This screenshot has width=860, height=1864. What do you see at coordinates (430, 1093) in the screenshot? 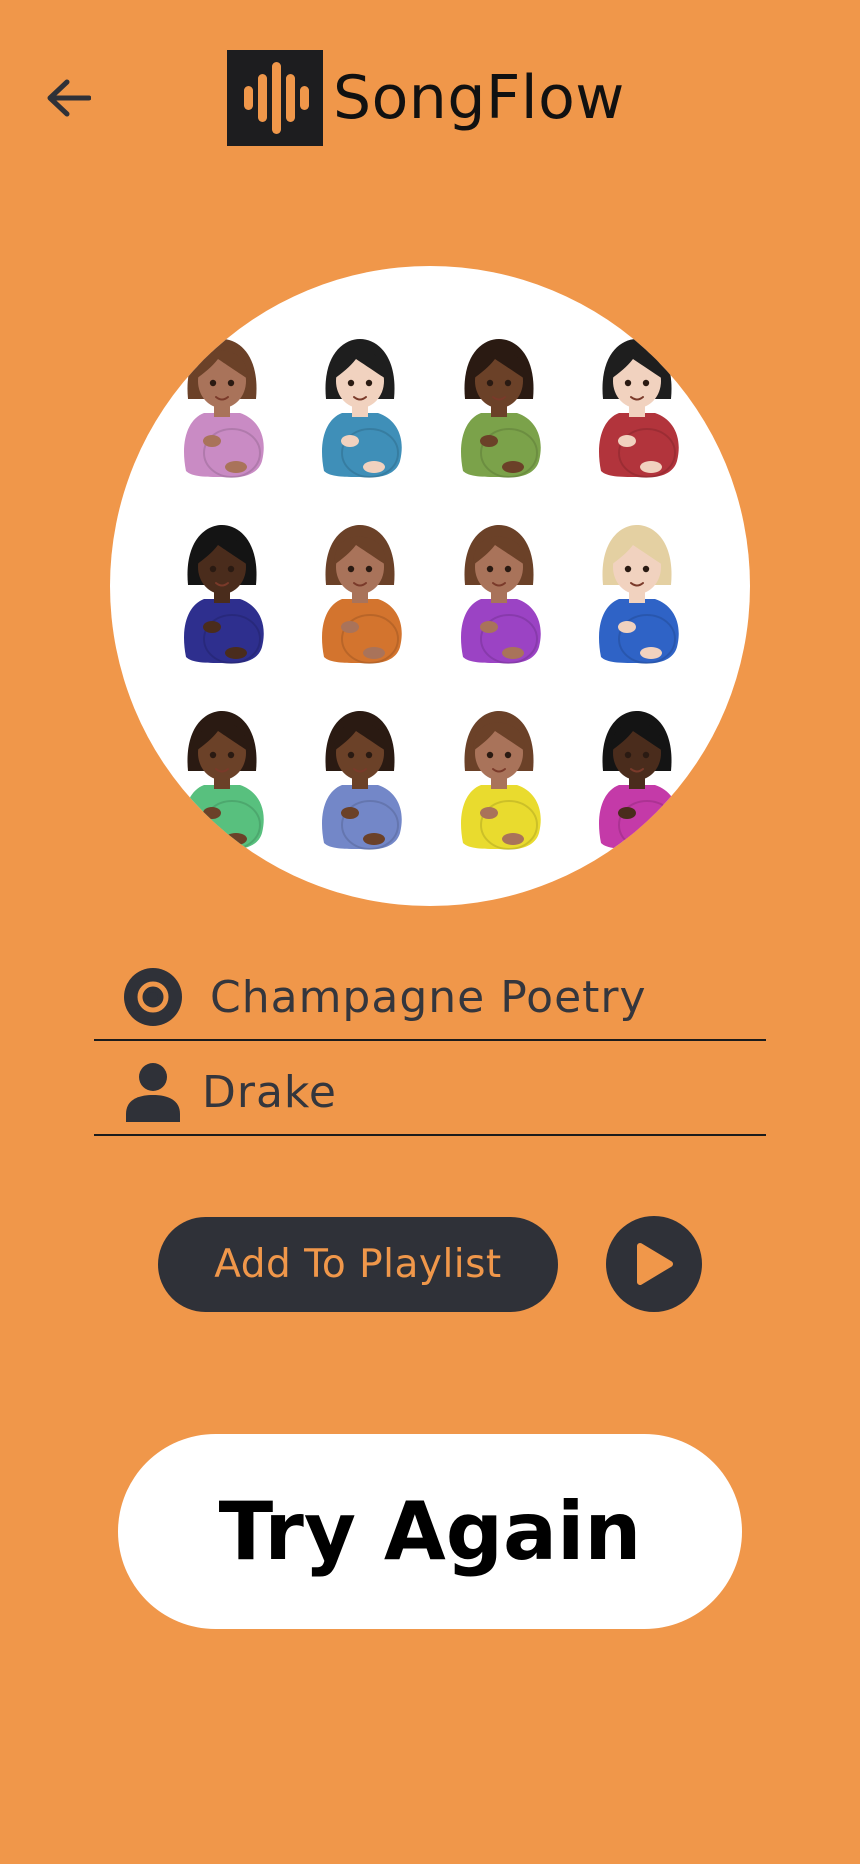
I see `artist-row: Drake` at bounding box center [430, 1093].